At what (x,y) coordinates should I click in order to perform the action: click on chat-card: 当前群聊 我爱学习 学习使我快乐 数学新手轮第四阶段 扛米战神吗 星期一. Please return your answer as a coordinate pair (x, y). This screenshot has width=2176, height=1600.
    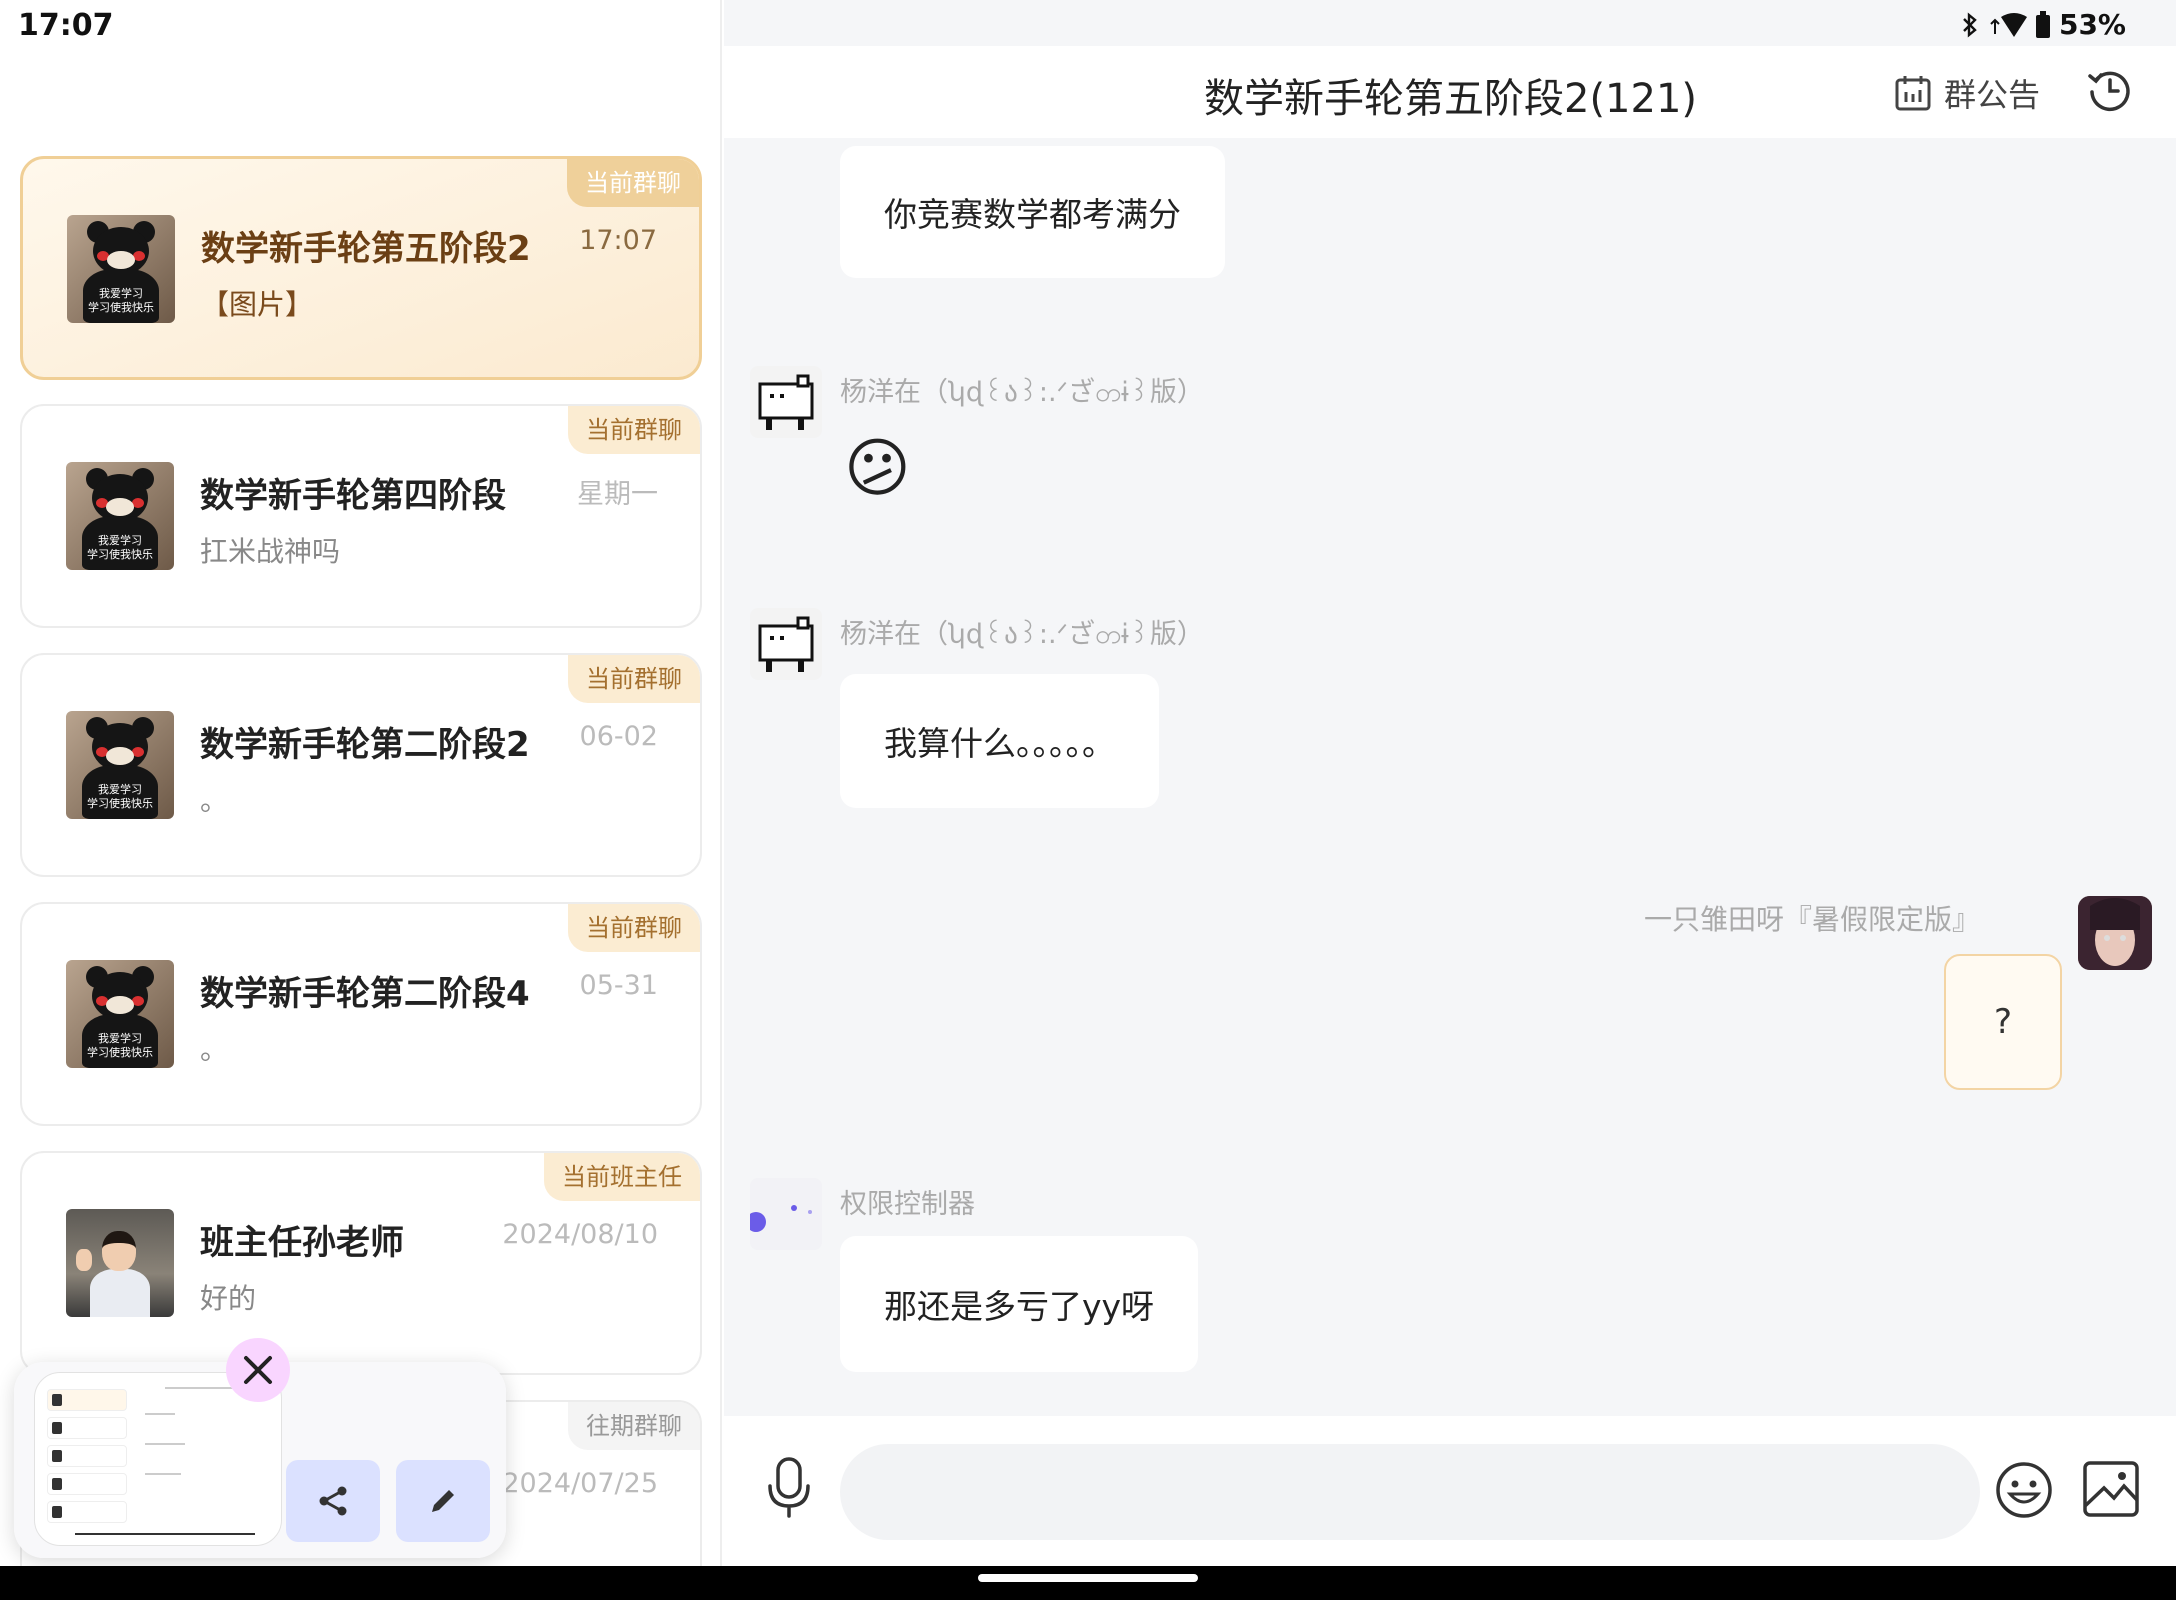
    Looking at the image, I should click on (361, 516).